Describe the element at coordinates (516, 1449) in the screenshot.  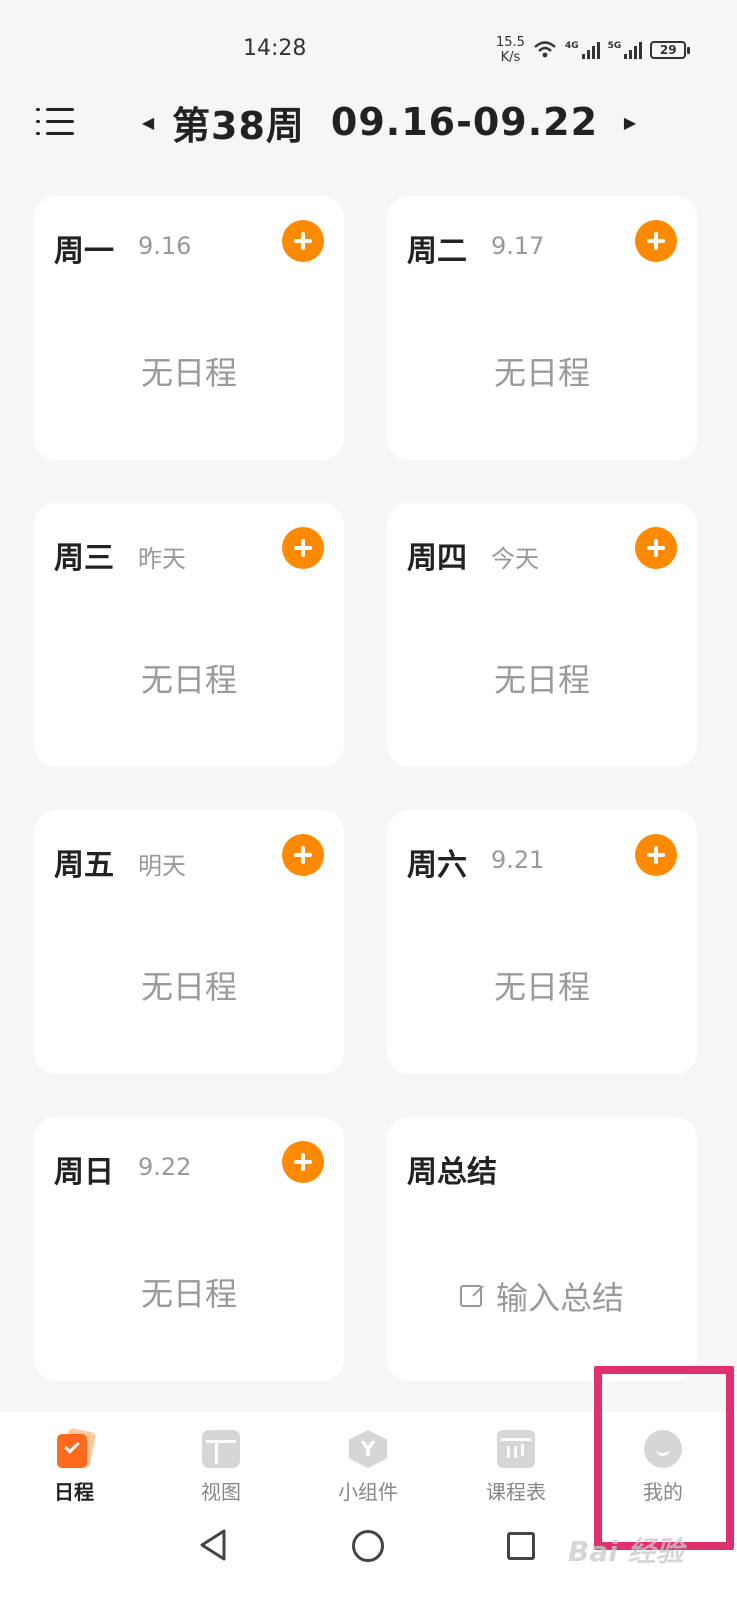
I see `timetable-icon` at that location.